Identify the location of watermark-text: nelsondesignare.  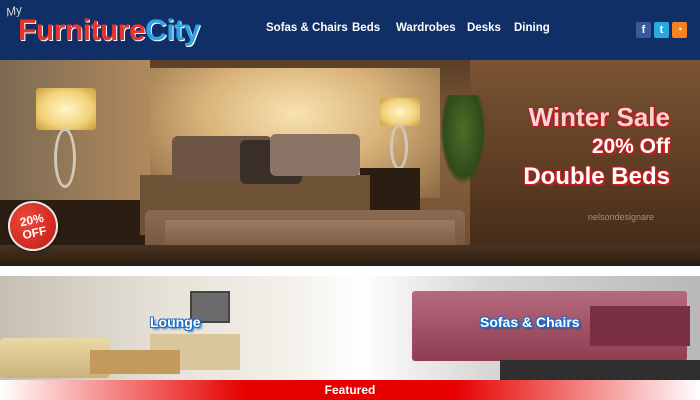
(621, 217).